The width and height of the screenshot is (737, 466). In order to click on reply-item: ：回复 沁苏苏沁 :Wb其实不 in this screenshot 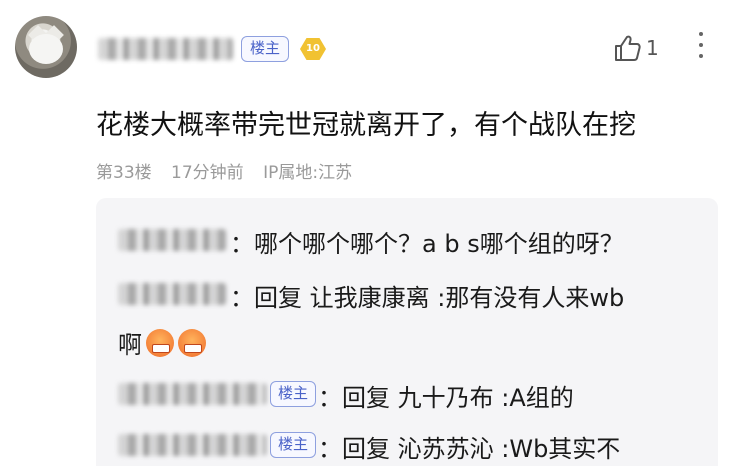, I will do `click(469, 446)`.